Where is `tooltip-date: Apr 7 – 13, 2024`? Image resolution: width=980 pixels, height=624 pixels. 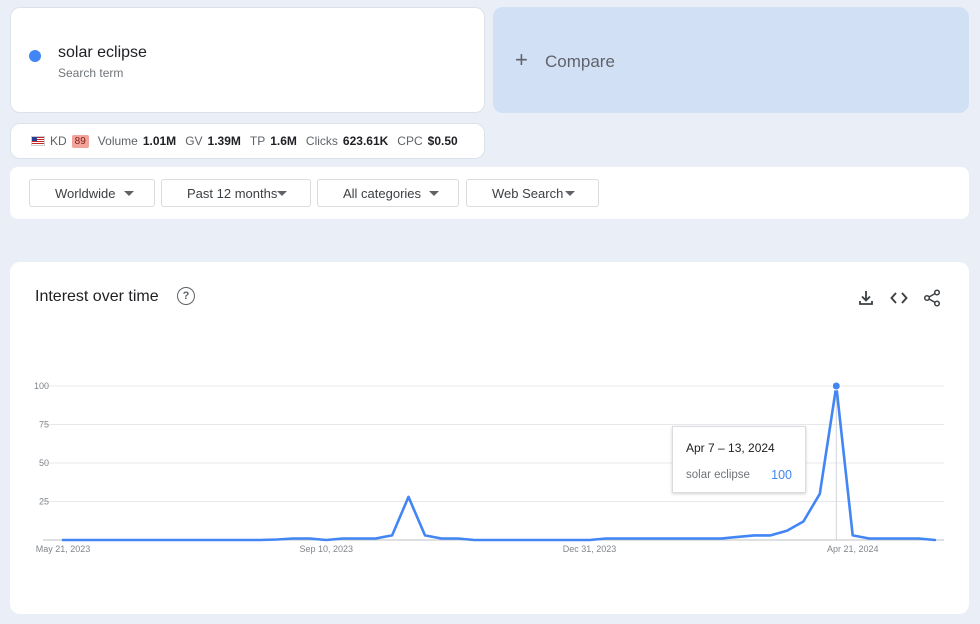
tooltip-date: Apr 7 – 13, 2024 is located at coordinates (730, 448).